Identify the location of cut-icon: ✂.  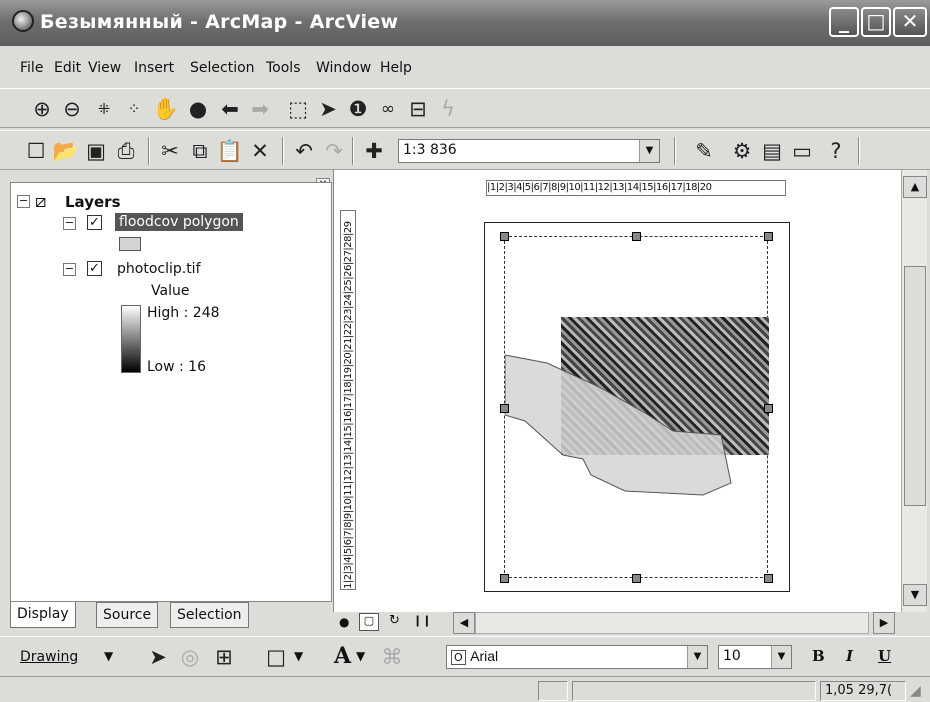
(170, 151).